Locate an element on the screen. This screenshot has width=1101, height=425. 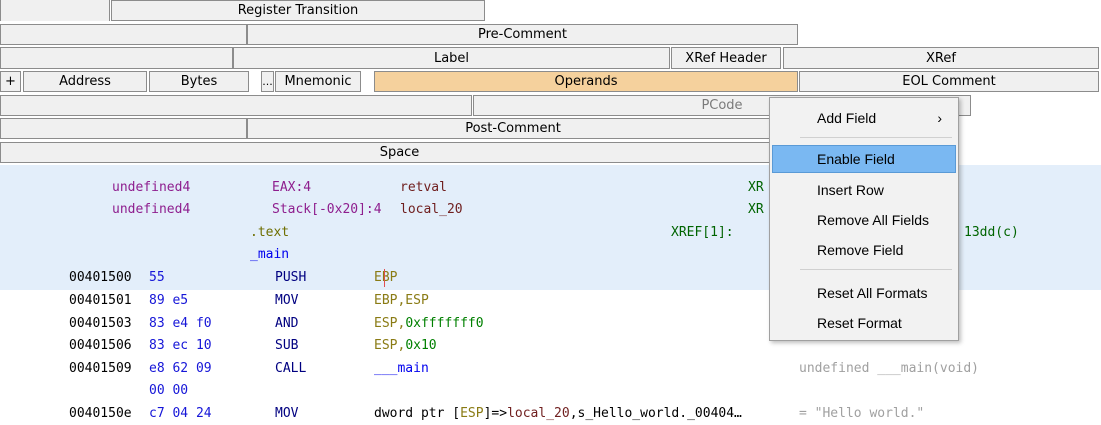
instr-mnemonic: PUSH is located at coordinates (290, 278).